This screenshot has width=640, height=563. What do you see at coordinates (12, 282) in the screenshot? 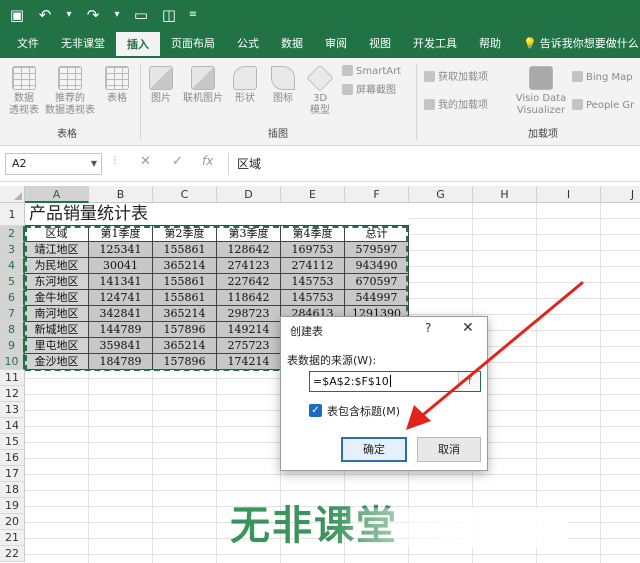
I see `row-header: 5` at bounding box center [12, 282].